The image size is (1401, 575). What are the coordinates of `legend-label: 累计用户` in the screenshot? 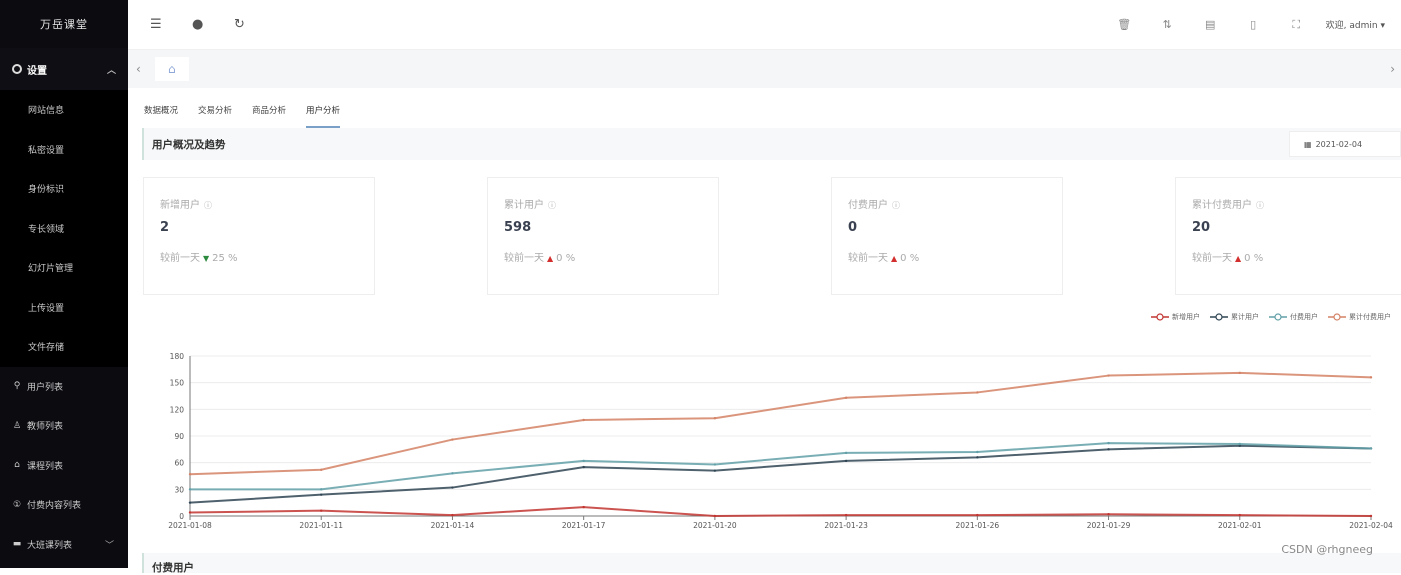 It's located at (1245, 317).